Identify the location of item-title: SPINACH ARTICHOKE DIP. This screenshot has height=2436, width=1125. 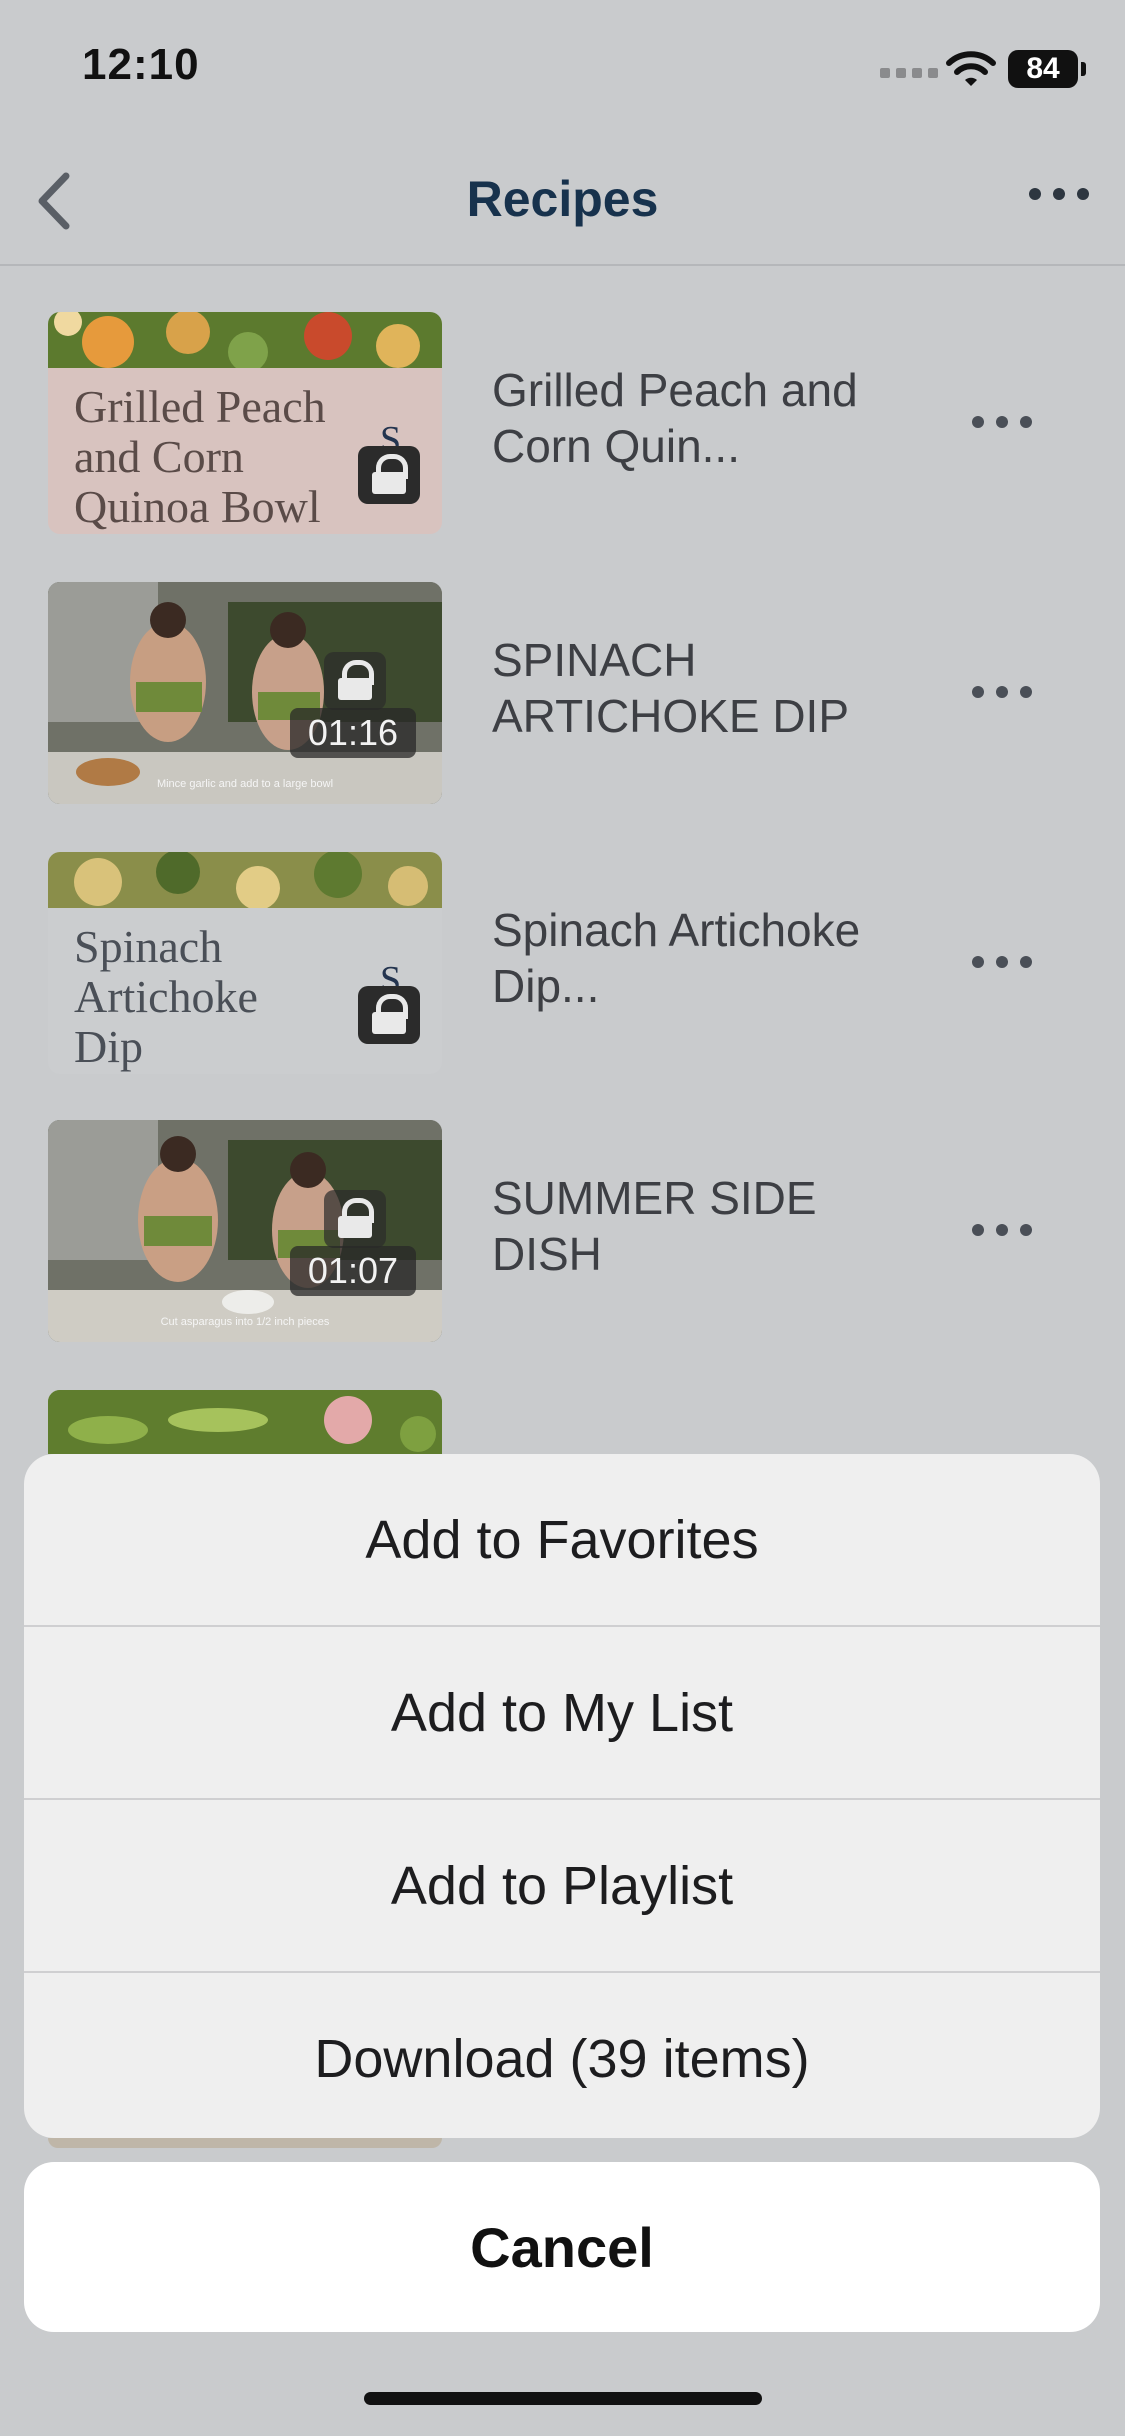
(670, 688).